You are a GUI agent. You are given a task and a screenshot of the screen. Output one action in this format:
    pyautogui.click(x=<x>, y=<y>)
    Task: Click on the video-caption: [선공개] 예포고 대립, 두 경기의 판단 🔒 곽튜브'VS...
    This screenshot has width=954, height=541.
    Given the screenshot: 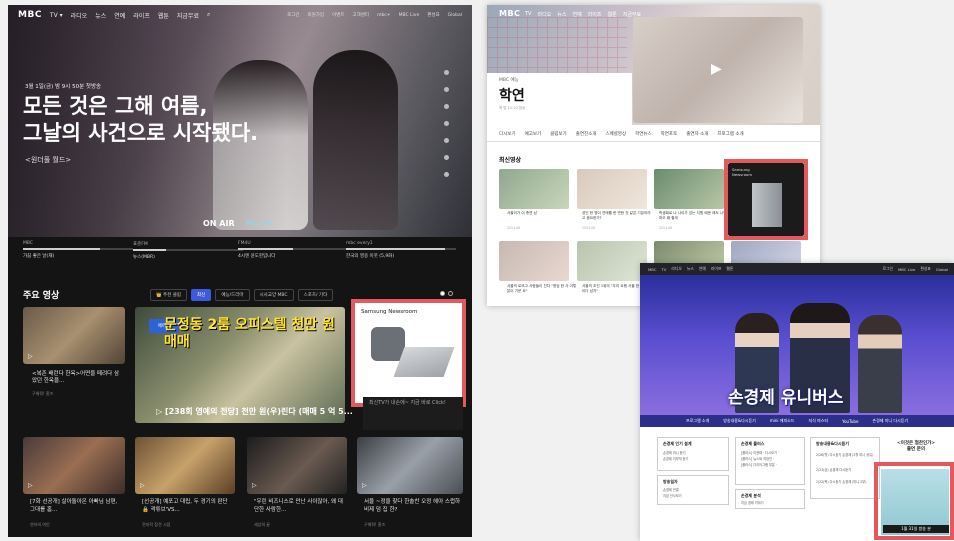 What is the action you would take?
    pyautogui.click(x=188, y=506)
    